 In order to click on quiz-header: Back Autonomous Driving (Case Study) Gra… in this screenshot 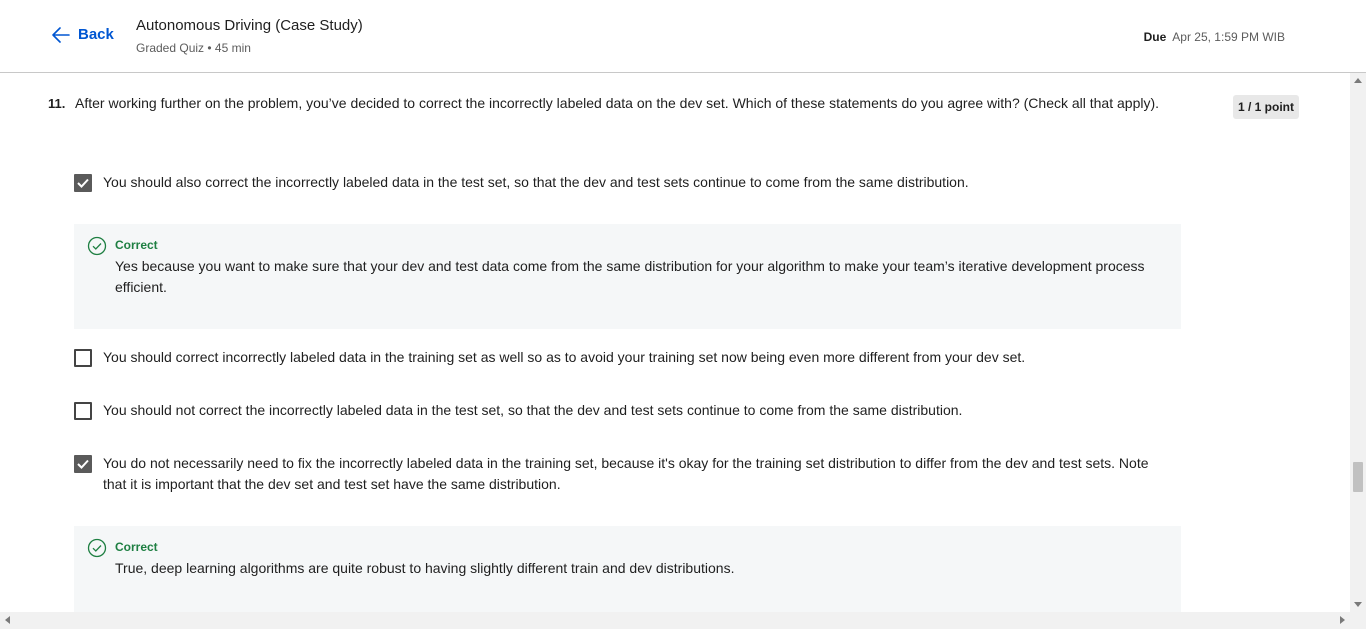, I will do `click(683, 36)`.